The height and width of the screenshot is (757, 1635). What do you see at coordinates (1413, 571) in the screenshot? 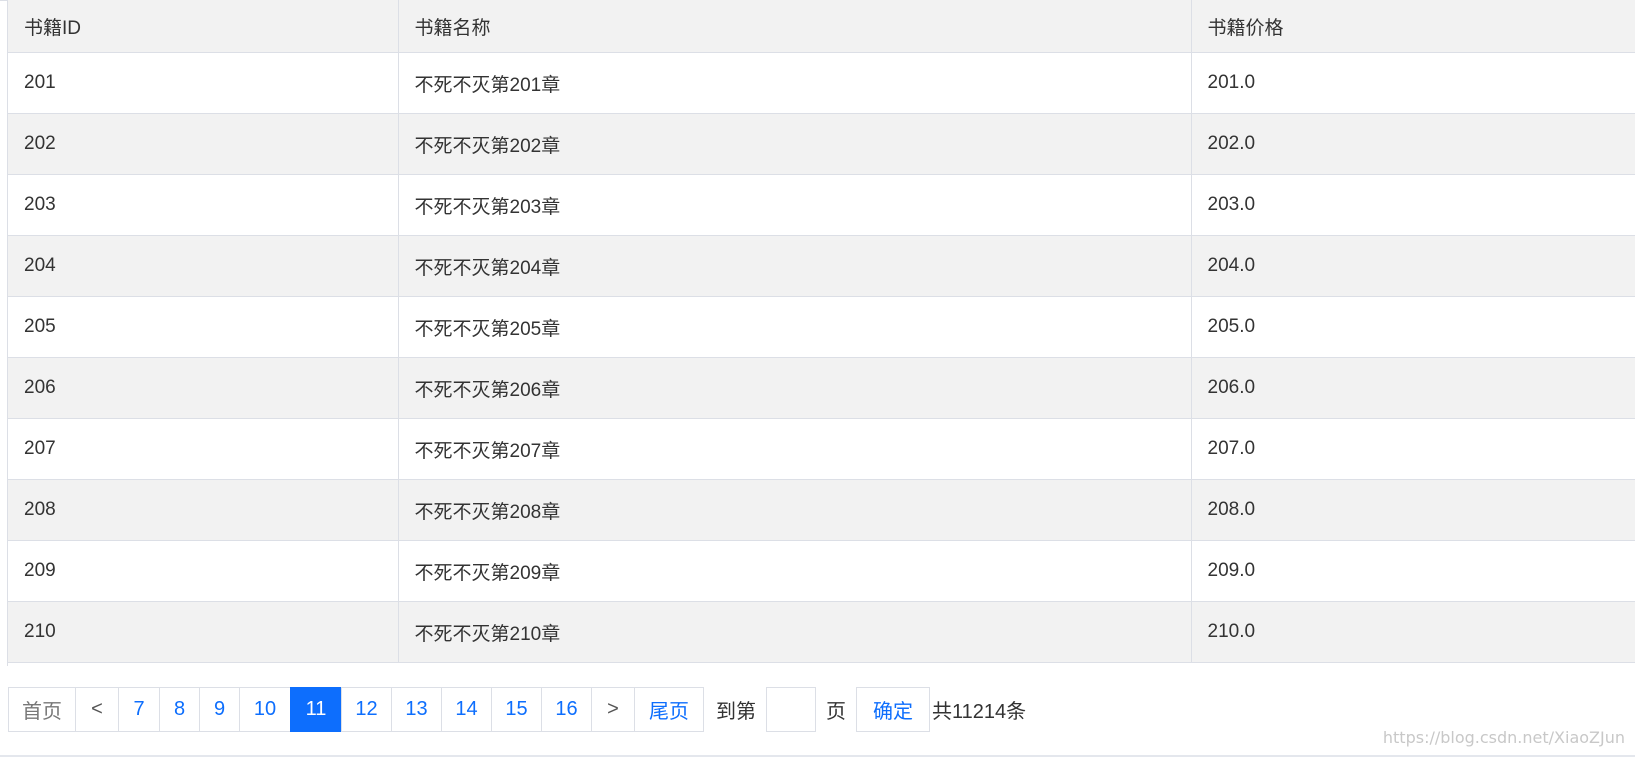
I see `cell-book-price: 209.0` at bounding box center [1413, 571].